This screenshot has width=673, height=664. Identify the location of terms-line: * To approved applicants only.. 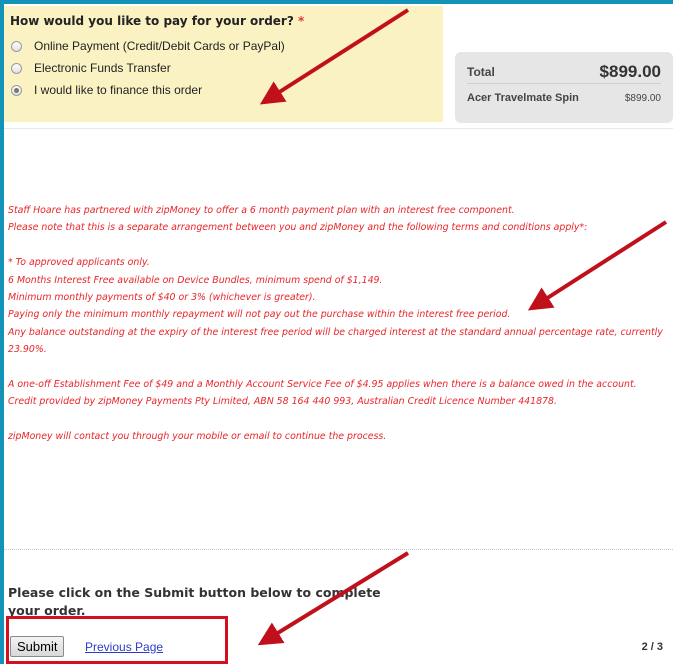
(79, 263).